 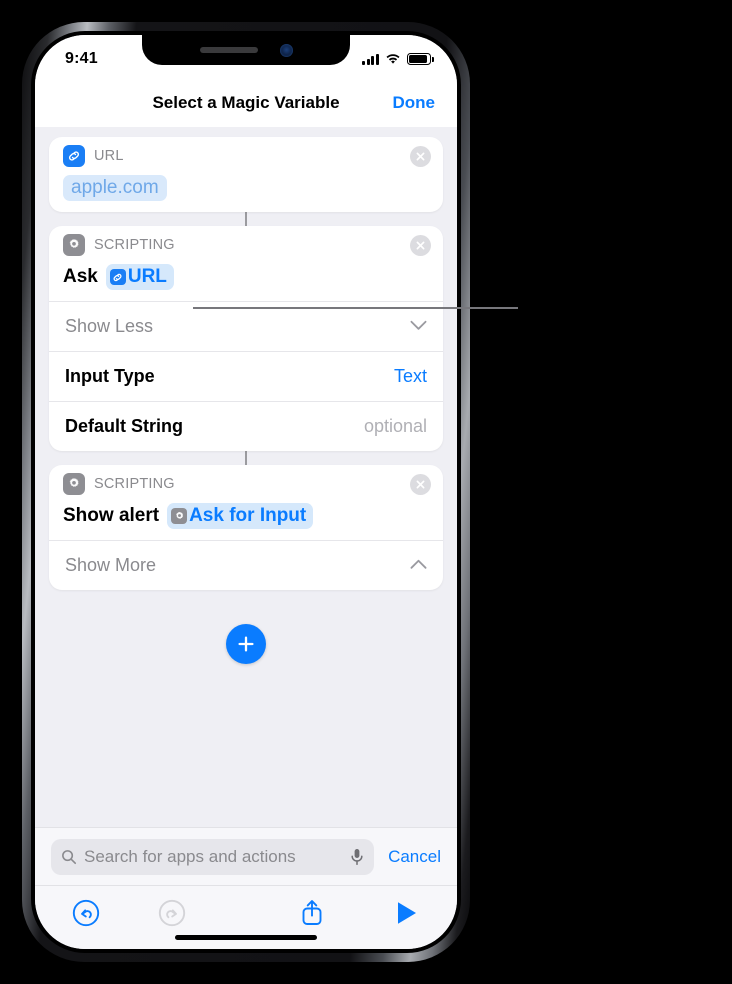 I want to click on redo-circle-icon, so click(x=172, y=913).